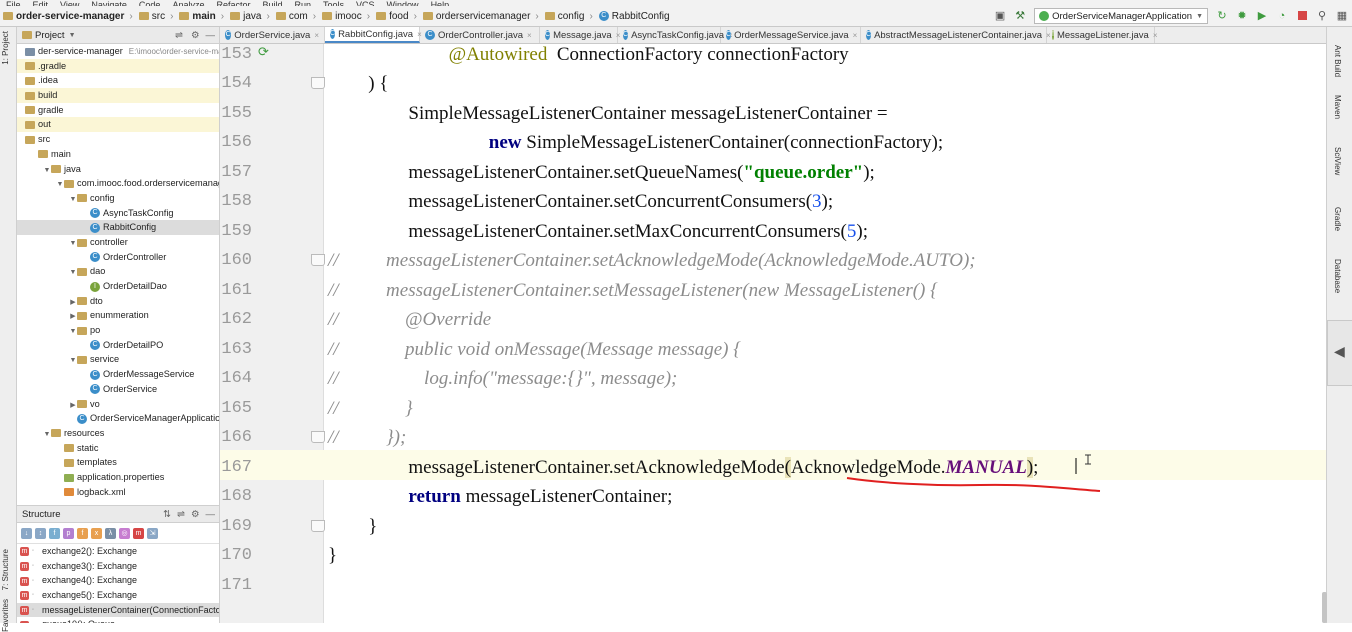 Image resolution: width=1352 pixels, height=632 pixels. I want to click on breadcrumb-item: imooc ›, so click(346, 16).